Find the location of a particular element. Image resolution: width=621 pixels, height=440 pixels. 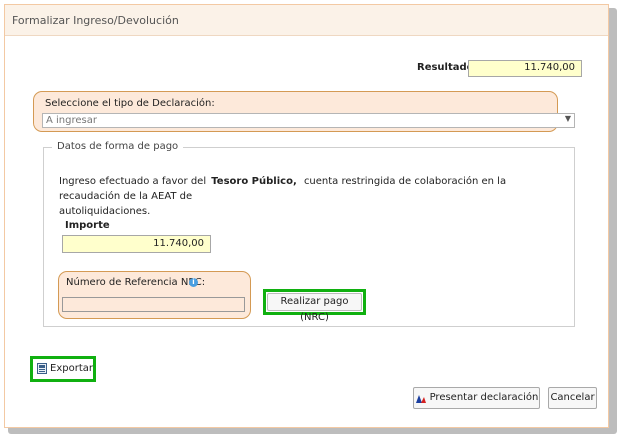

pago-desc-line2: autoliquidaciones. is located at coordinates (105, 211).